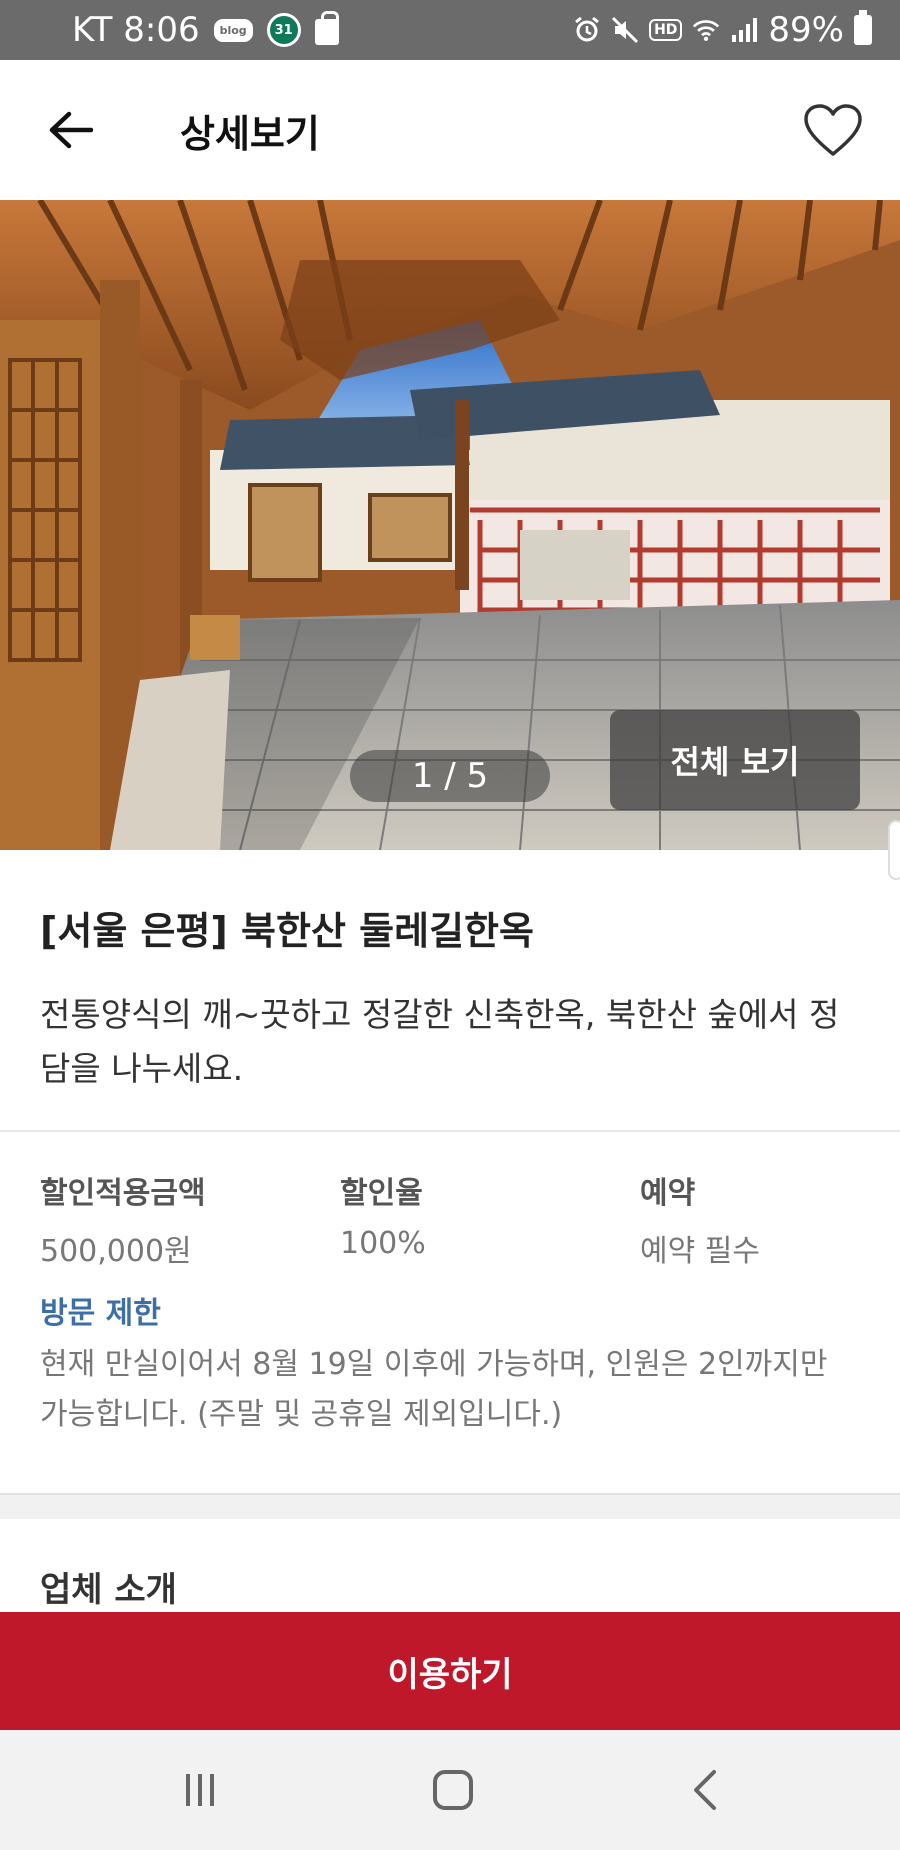 Image resolution: width=900 pixels, height=1850 pixels. What do you see at coordinates (450, 1671) in the screenshot?
I see `use-button: 이용하기` at bounding box center [450, 1671].